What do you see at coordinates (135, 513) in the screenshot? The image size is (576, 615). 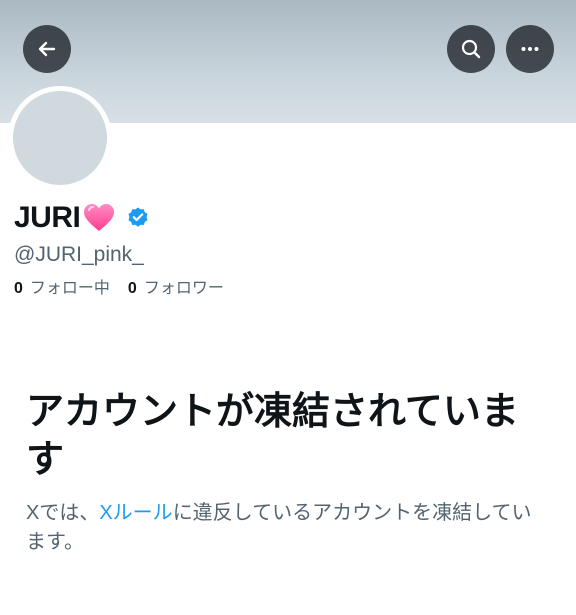 I see `x-rules-link: Xルール` at bounding box center [135, 513].